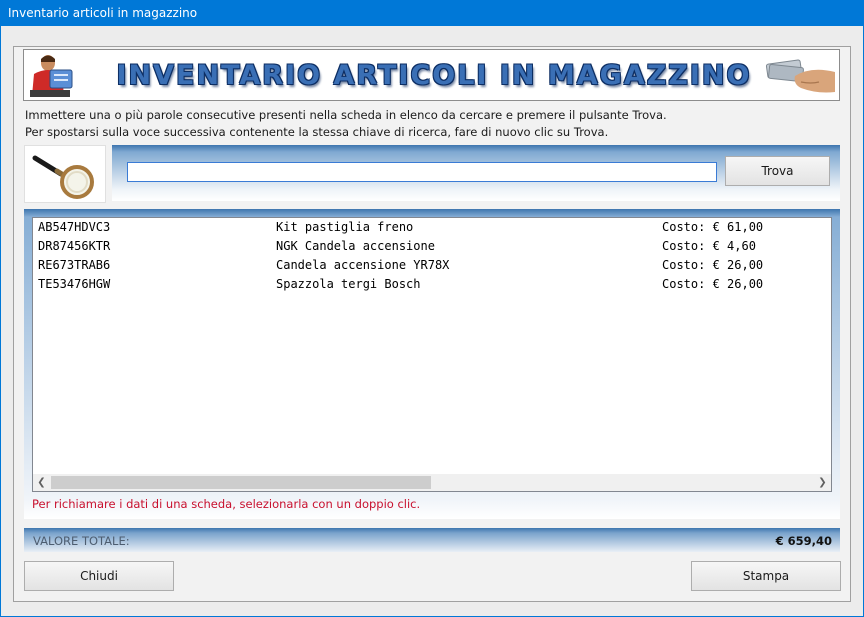 This screenshot has width=864, height=617. What do you see at coordinates (74, 265) in the screenshot?
I see `item-code: RE673TRAB6` at bounding box center [74, 265].